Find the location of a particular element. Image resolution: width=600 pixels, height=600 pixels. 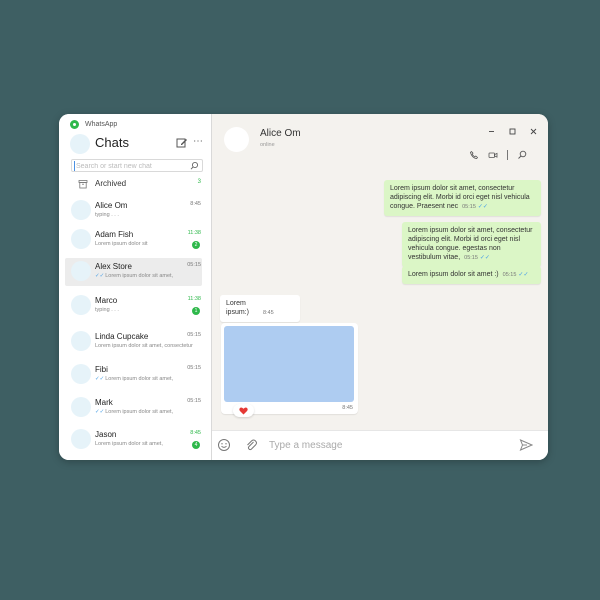

search-icon is located at coordinates (194, 166).